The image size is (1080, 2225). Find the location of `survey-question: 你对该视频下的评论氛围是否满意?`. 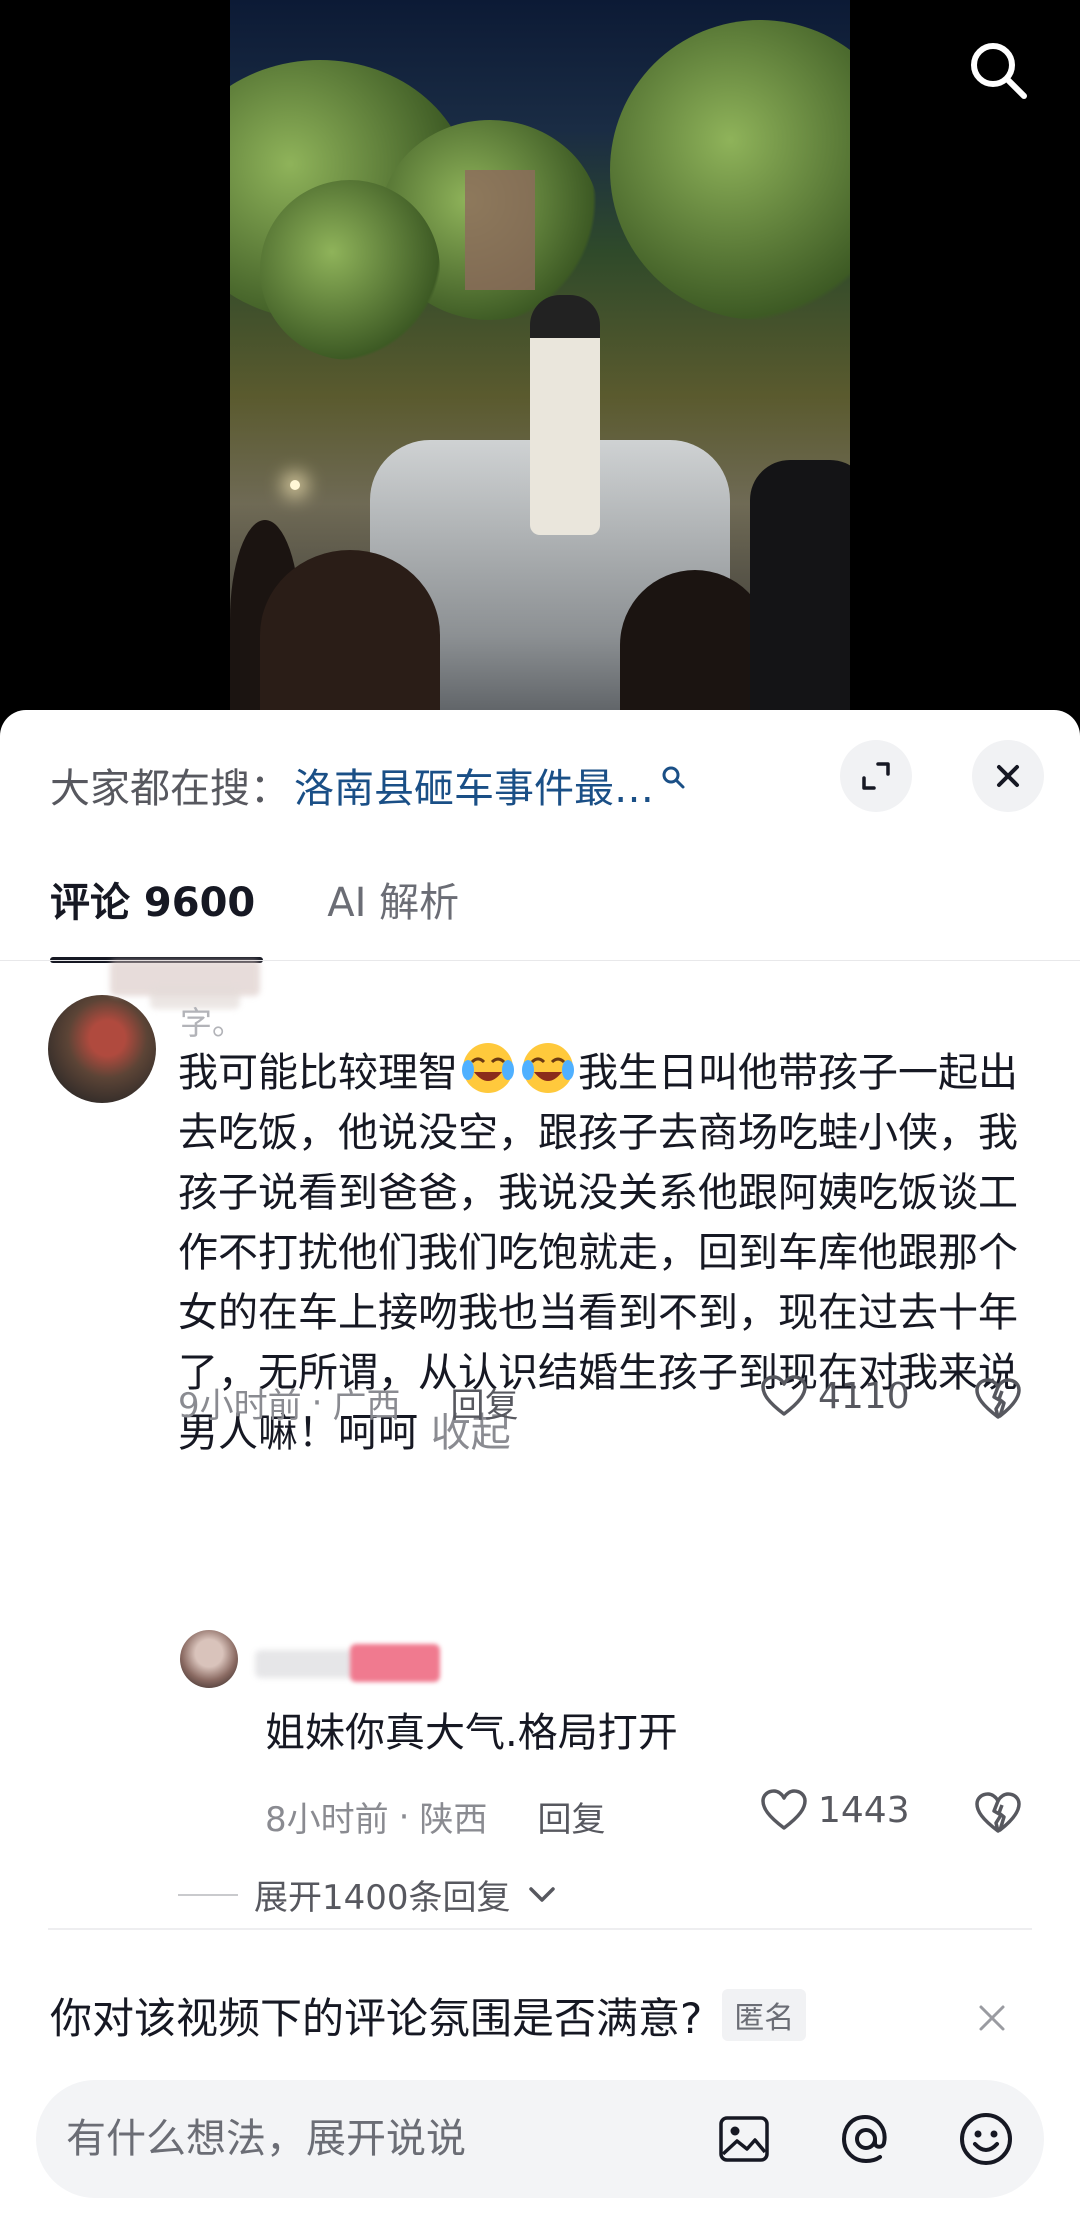

survey-question: 你对该视频下的评论氛围是否满意? is located at coordinates (376, 2018).